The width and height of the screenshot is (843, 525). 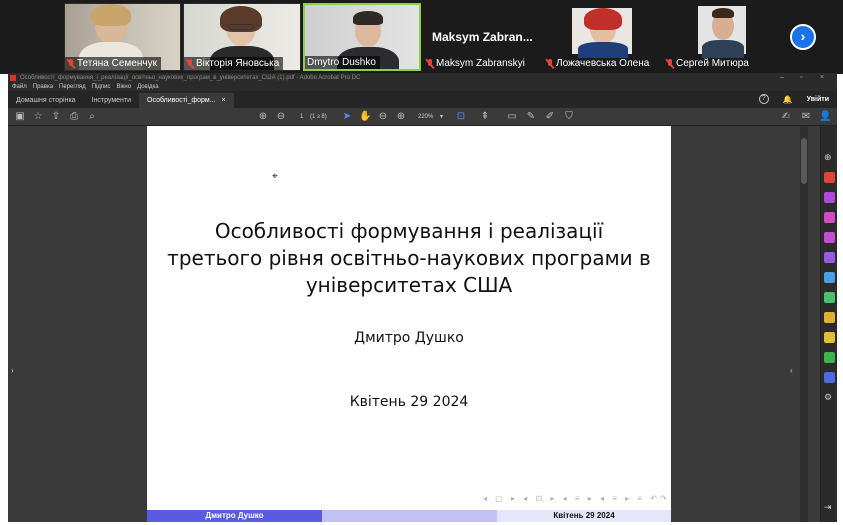 I want to click on help-icon: ?, so click(x=763, y=99).